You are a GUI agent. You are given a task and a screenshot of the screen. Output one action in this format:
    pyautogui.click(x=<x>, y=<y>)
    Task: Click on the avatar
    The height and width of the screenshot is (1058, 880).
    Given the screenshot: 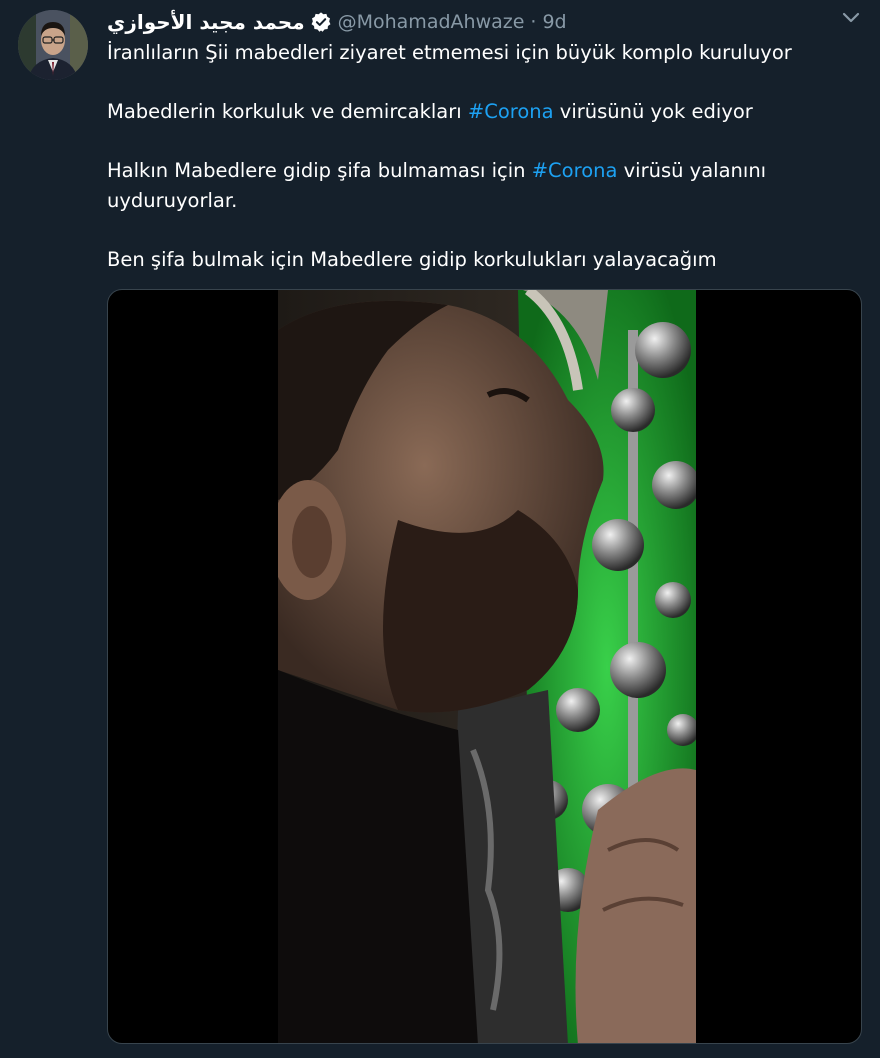 What is the action you would take?
    pyautogui.click(x=53, y=45)
    